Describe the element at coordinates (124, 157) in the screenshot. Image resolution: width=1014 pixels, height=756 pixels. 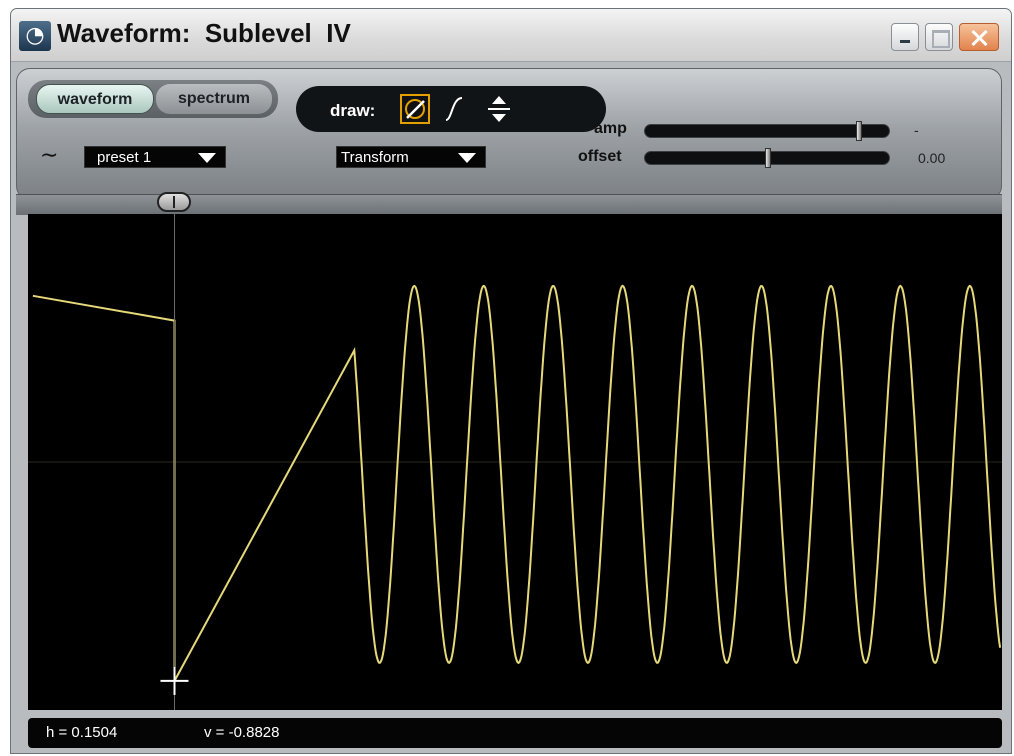
I see `preset-value: preset 1` at that location.